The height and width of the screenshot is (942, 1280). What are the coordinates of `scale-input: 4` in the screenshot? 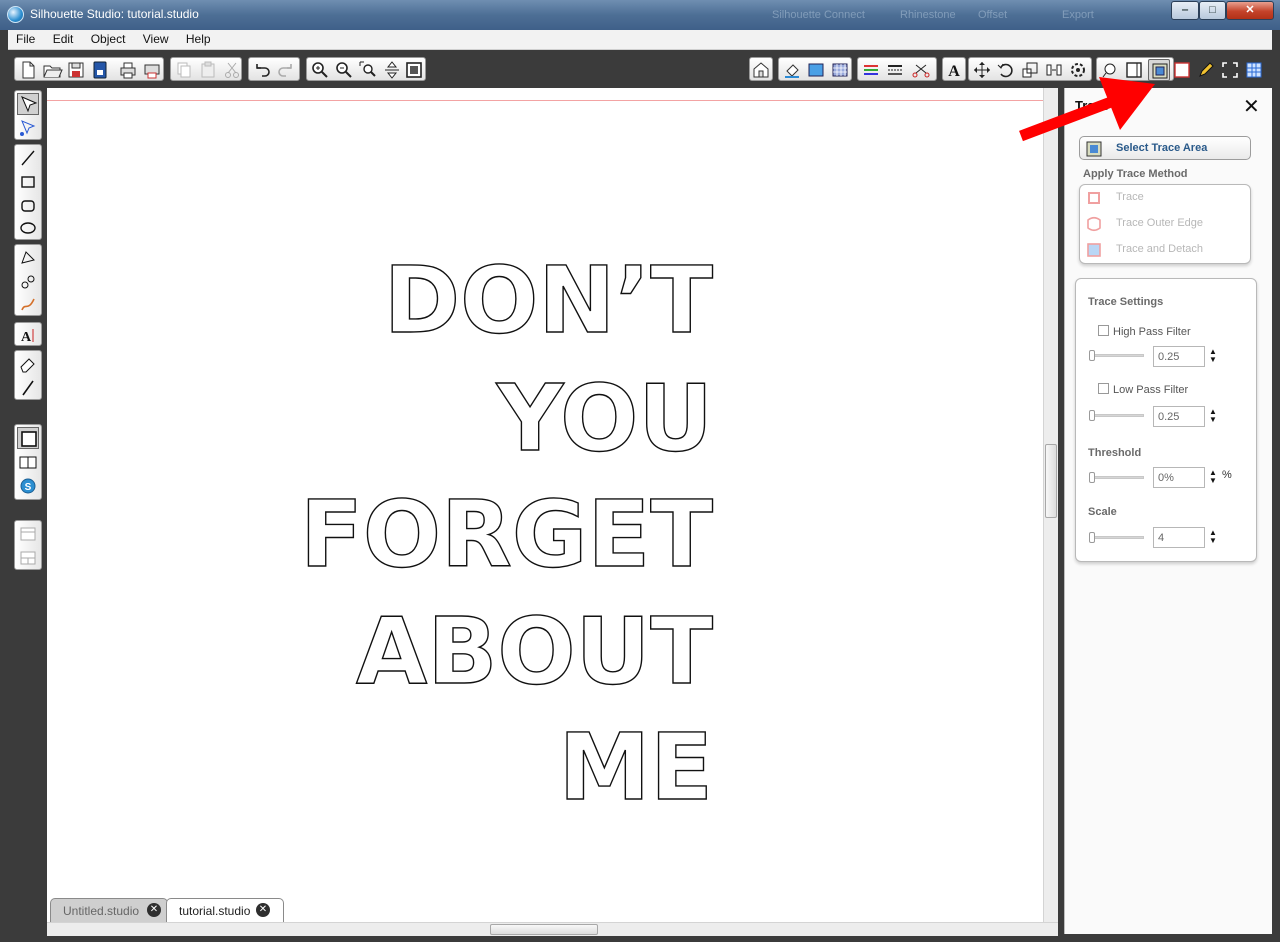 It's located at (1179, 537).